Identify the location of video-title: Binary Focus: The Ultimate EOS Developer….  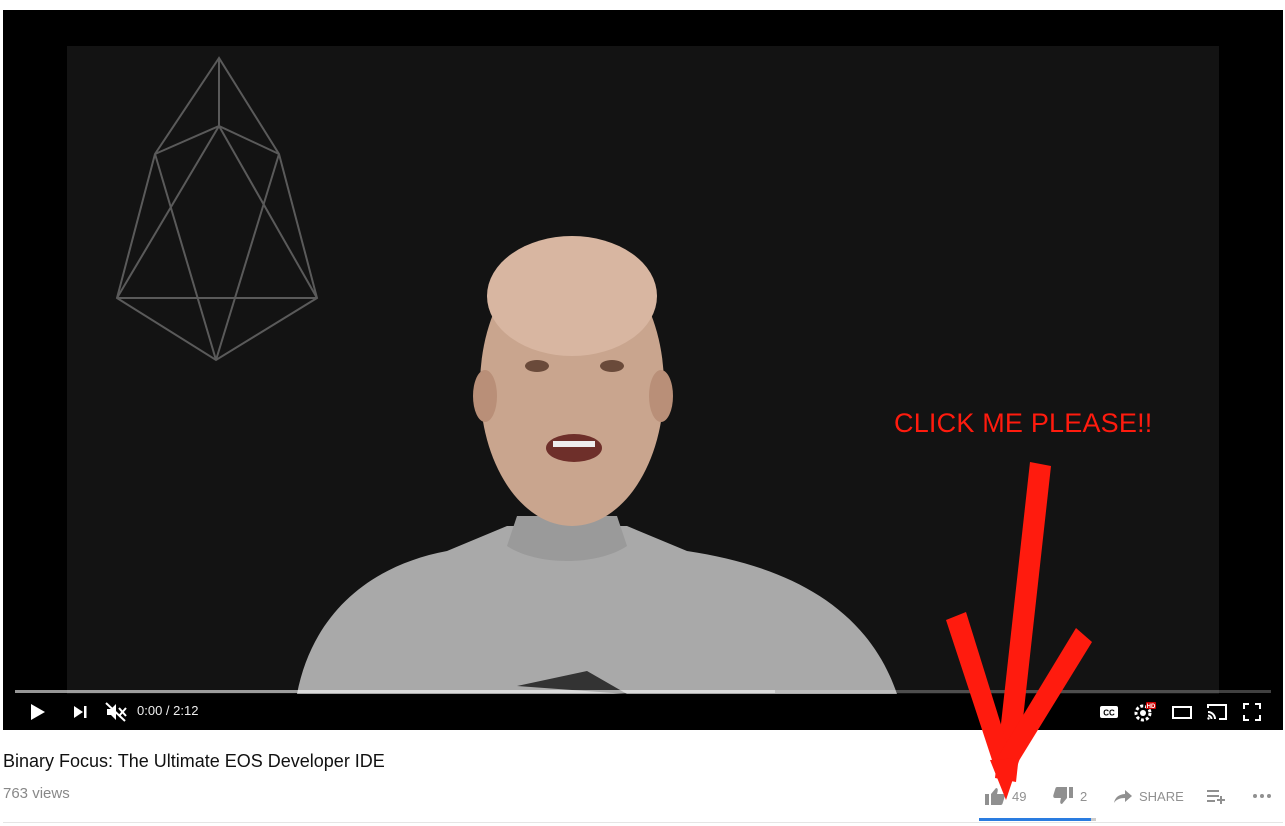
(194, 761).